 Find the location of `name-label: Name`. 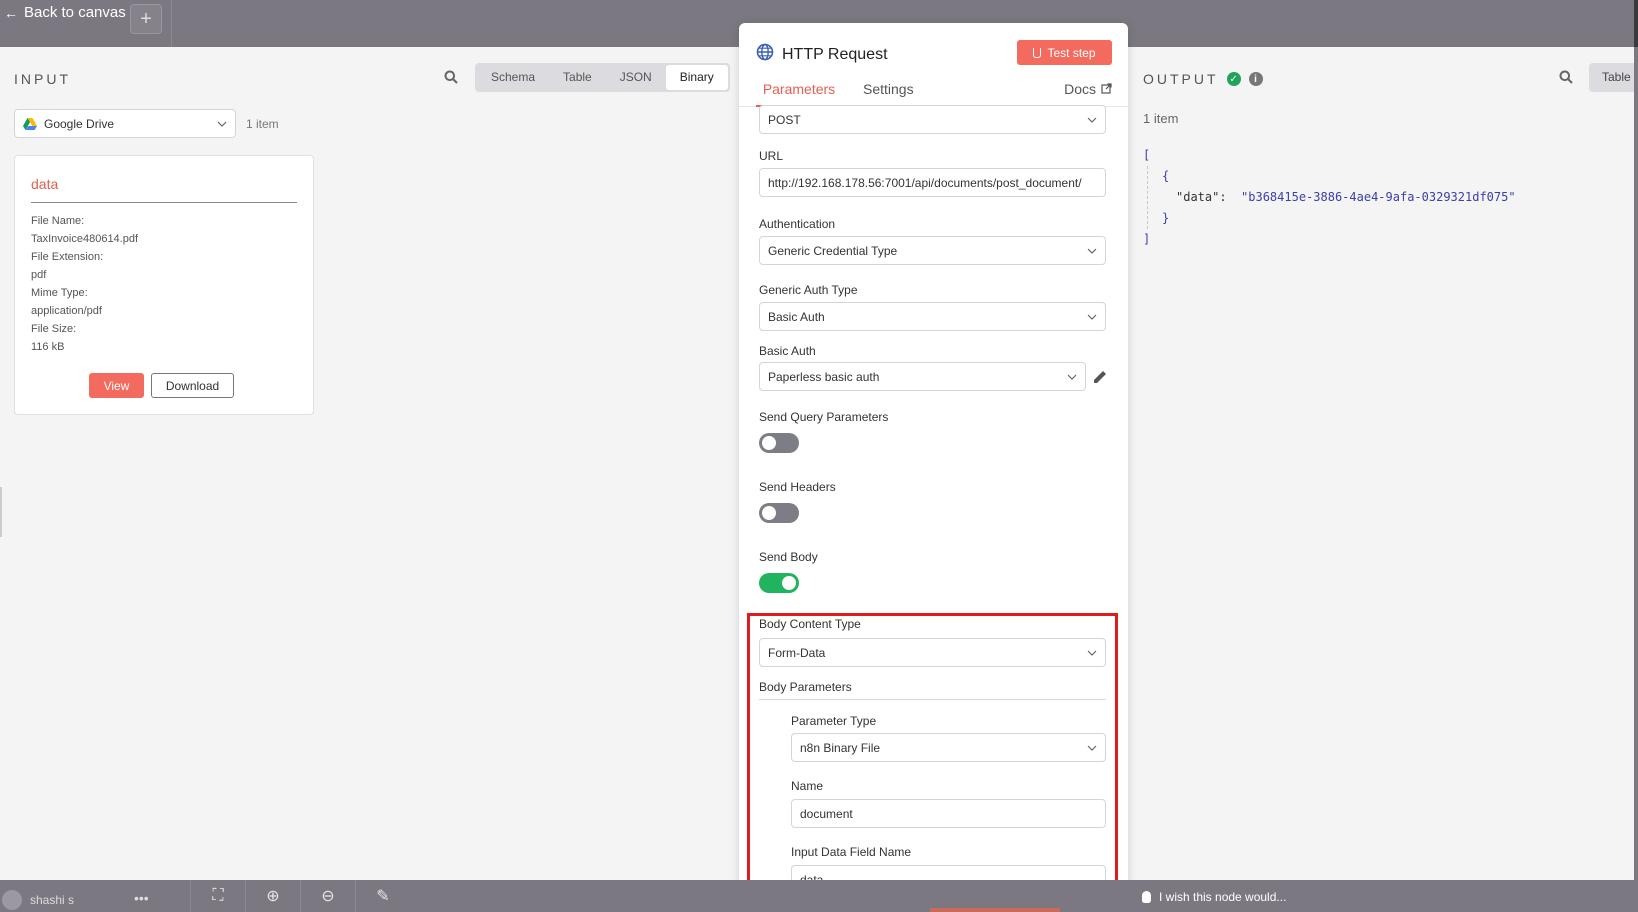

name-label: Name is located at coordinates (807, 786).